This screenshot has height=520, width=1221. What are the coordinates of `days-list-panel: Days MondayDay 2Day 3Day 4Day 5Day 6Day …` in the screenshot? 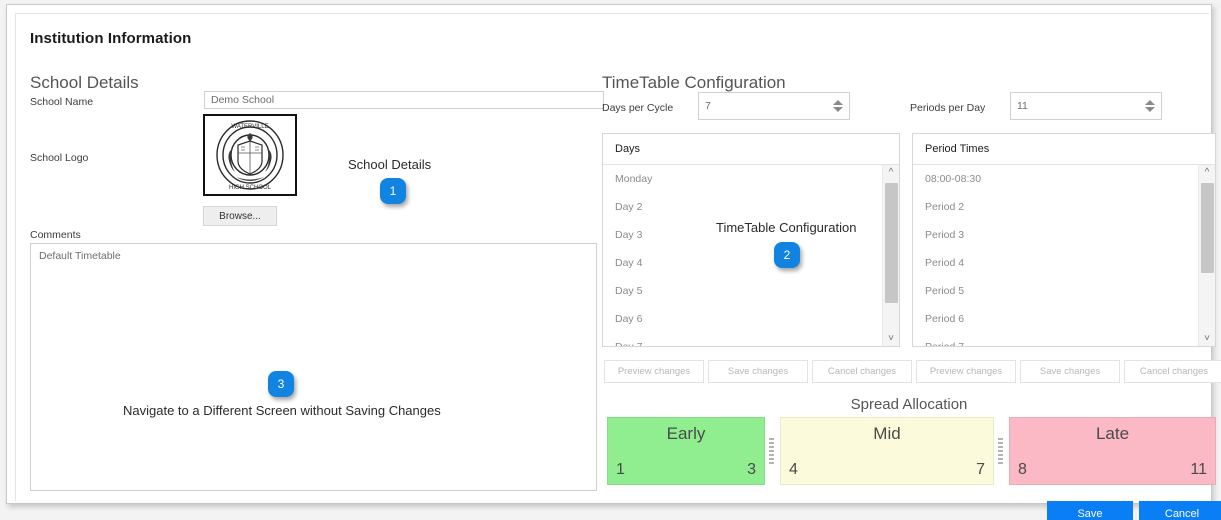 It's located at (751, 240).